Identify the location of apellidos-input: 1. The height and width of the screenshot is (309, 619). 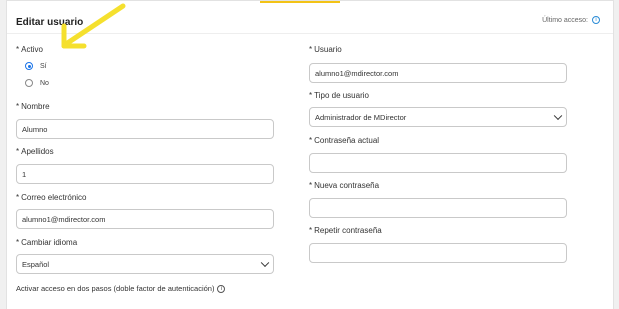
(145, 174).